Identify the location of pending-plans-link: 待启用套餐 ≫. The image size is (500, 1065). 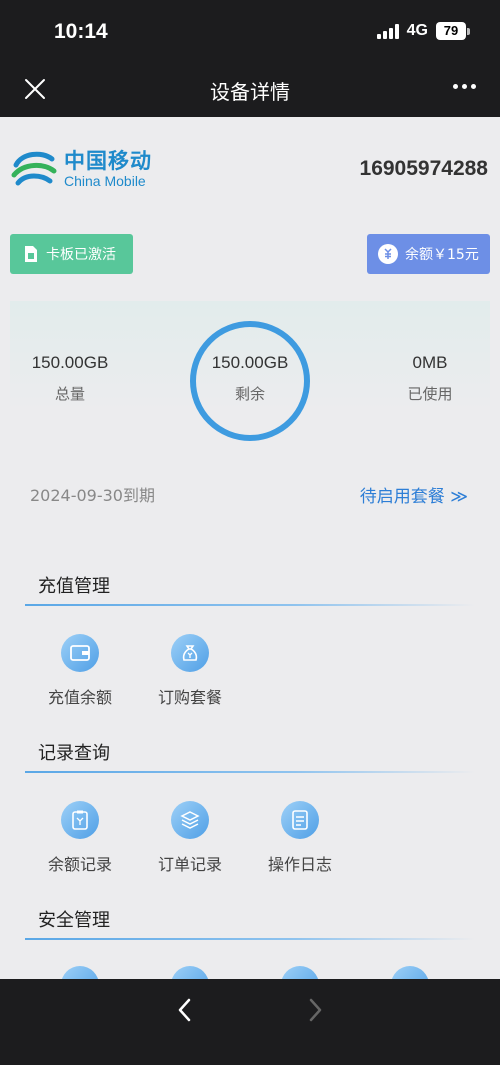
(414, 494).